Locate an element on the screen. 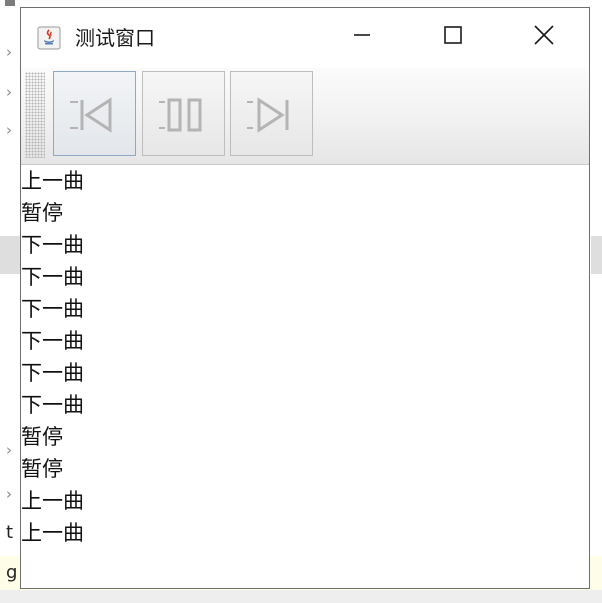 Image resolution: width=602 pixels, height=603 pixels. minimize-icon is located at coordinates (362, 37).